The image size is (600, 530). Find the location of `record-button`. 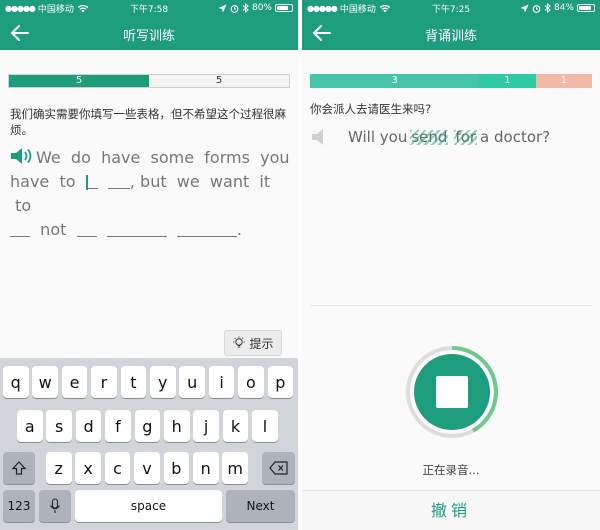

record-button is located at coordinates (452, 392).